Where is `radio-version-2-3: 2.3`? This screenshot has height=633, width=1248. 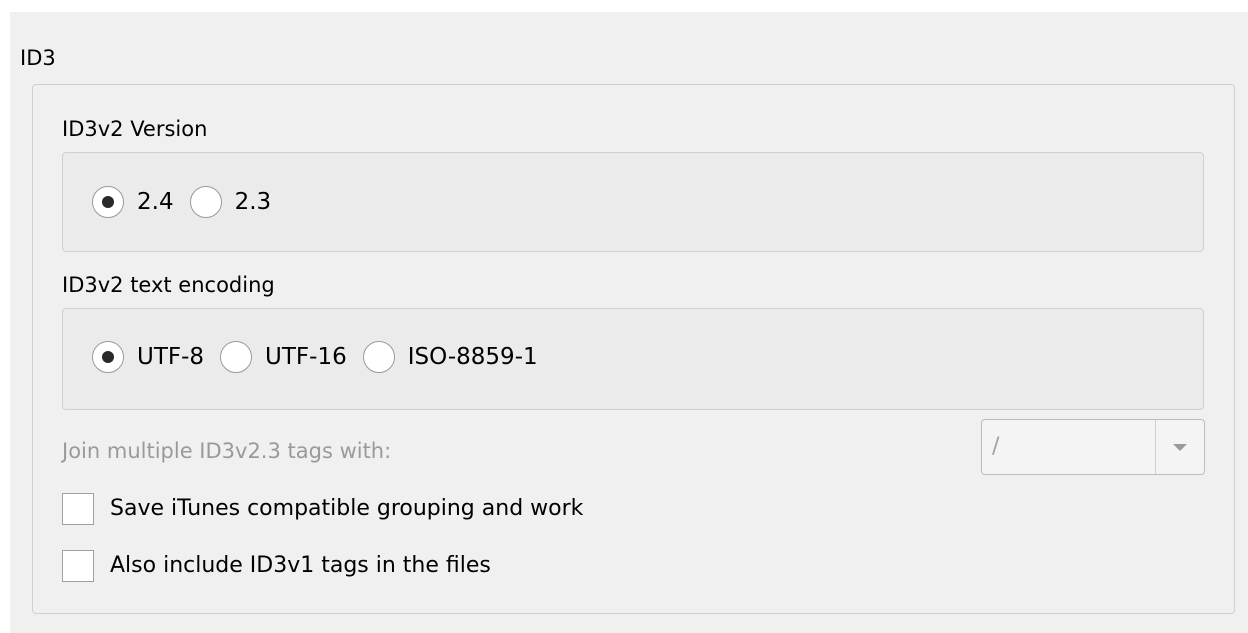
radio-version-2-3: 2.3 is located at coordinates (230, 202).